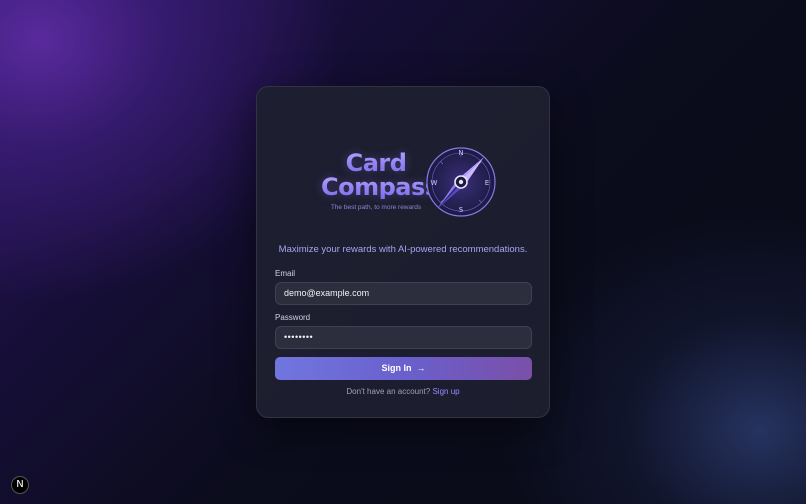 This screenshot has width=806, height=504. What do you see at coordinates (445, 391) in the screenshot?
I see `sign-up-link: Sign up` at bounding box center [445, 391].